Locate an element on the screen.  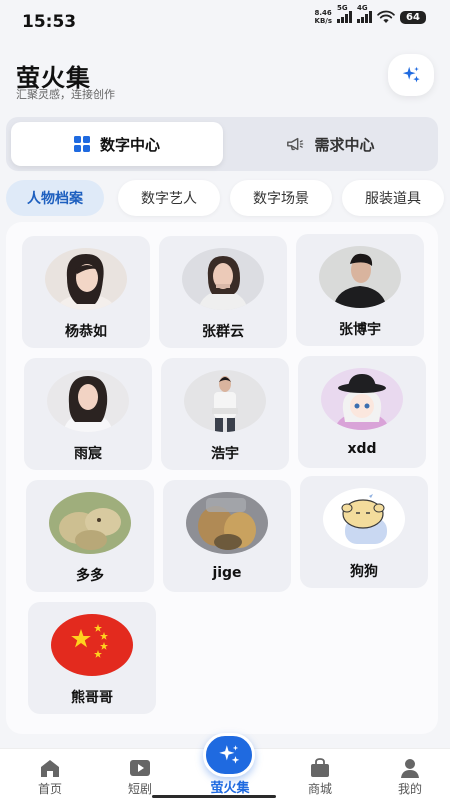
status-time: 15:53 is located at coordinates (49, 22).